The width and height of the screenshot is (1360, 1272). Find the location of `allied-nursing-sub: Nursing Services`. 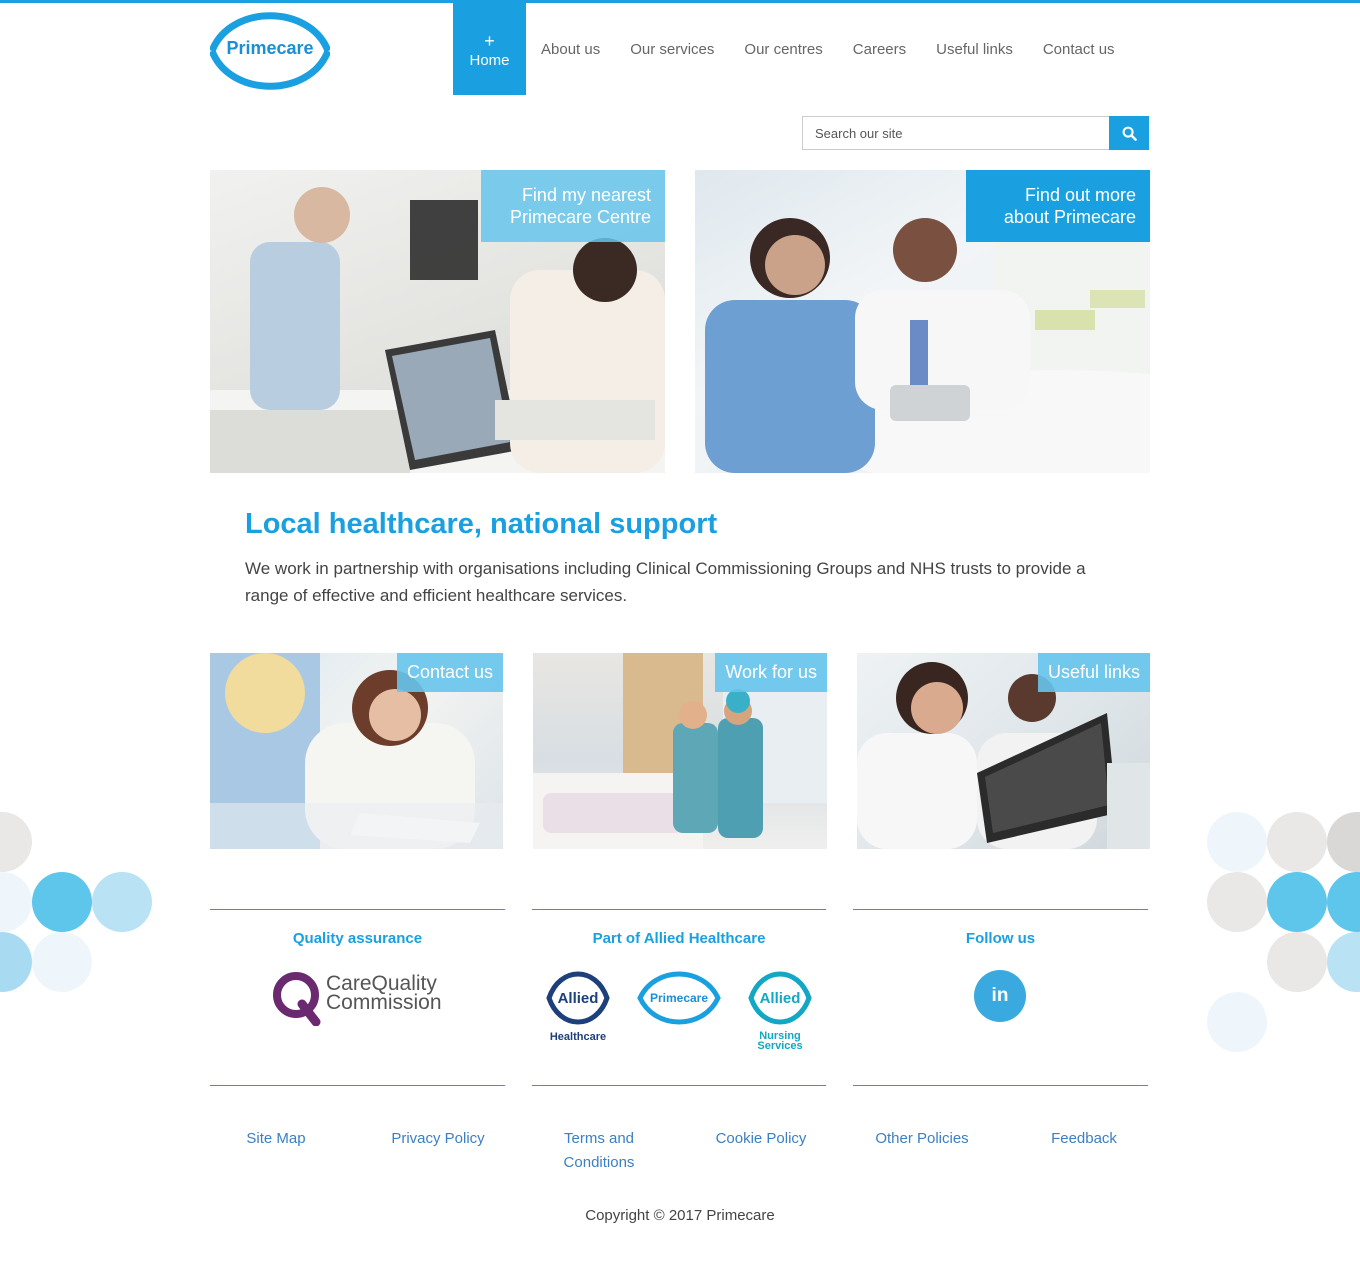

allied-nursing-sub: Nursing Services is located at coordinates (780, 1041).